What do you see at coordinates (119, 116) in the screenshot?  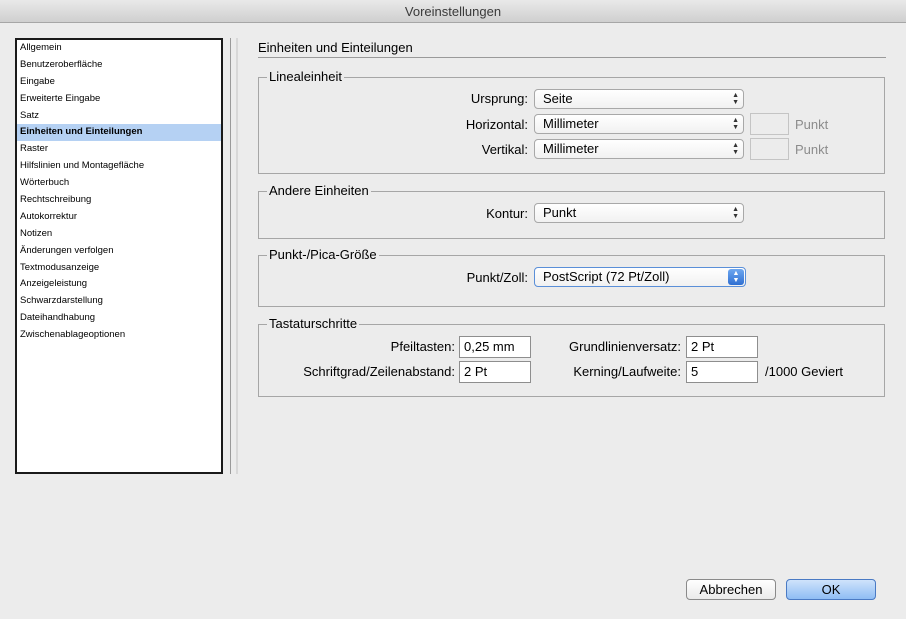 I see `sidebar-item-satz: Satz` at bounding box center [119, 116].